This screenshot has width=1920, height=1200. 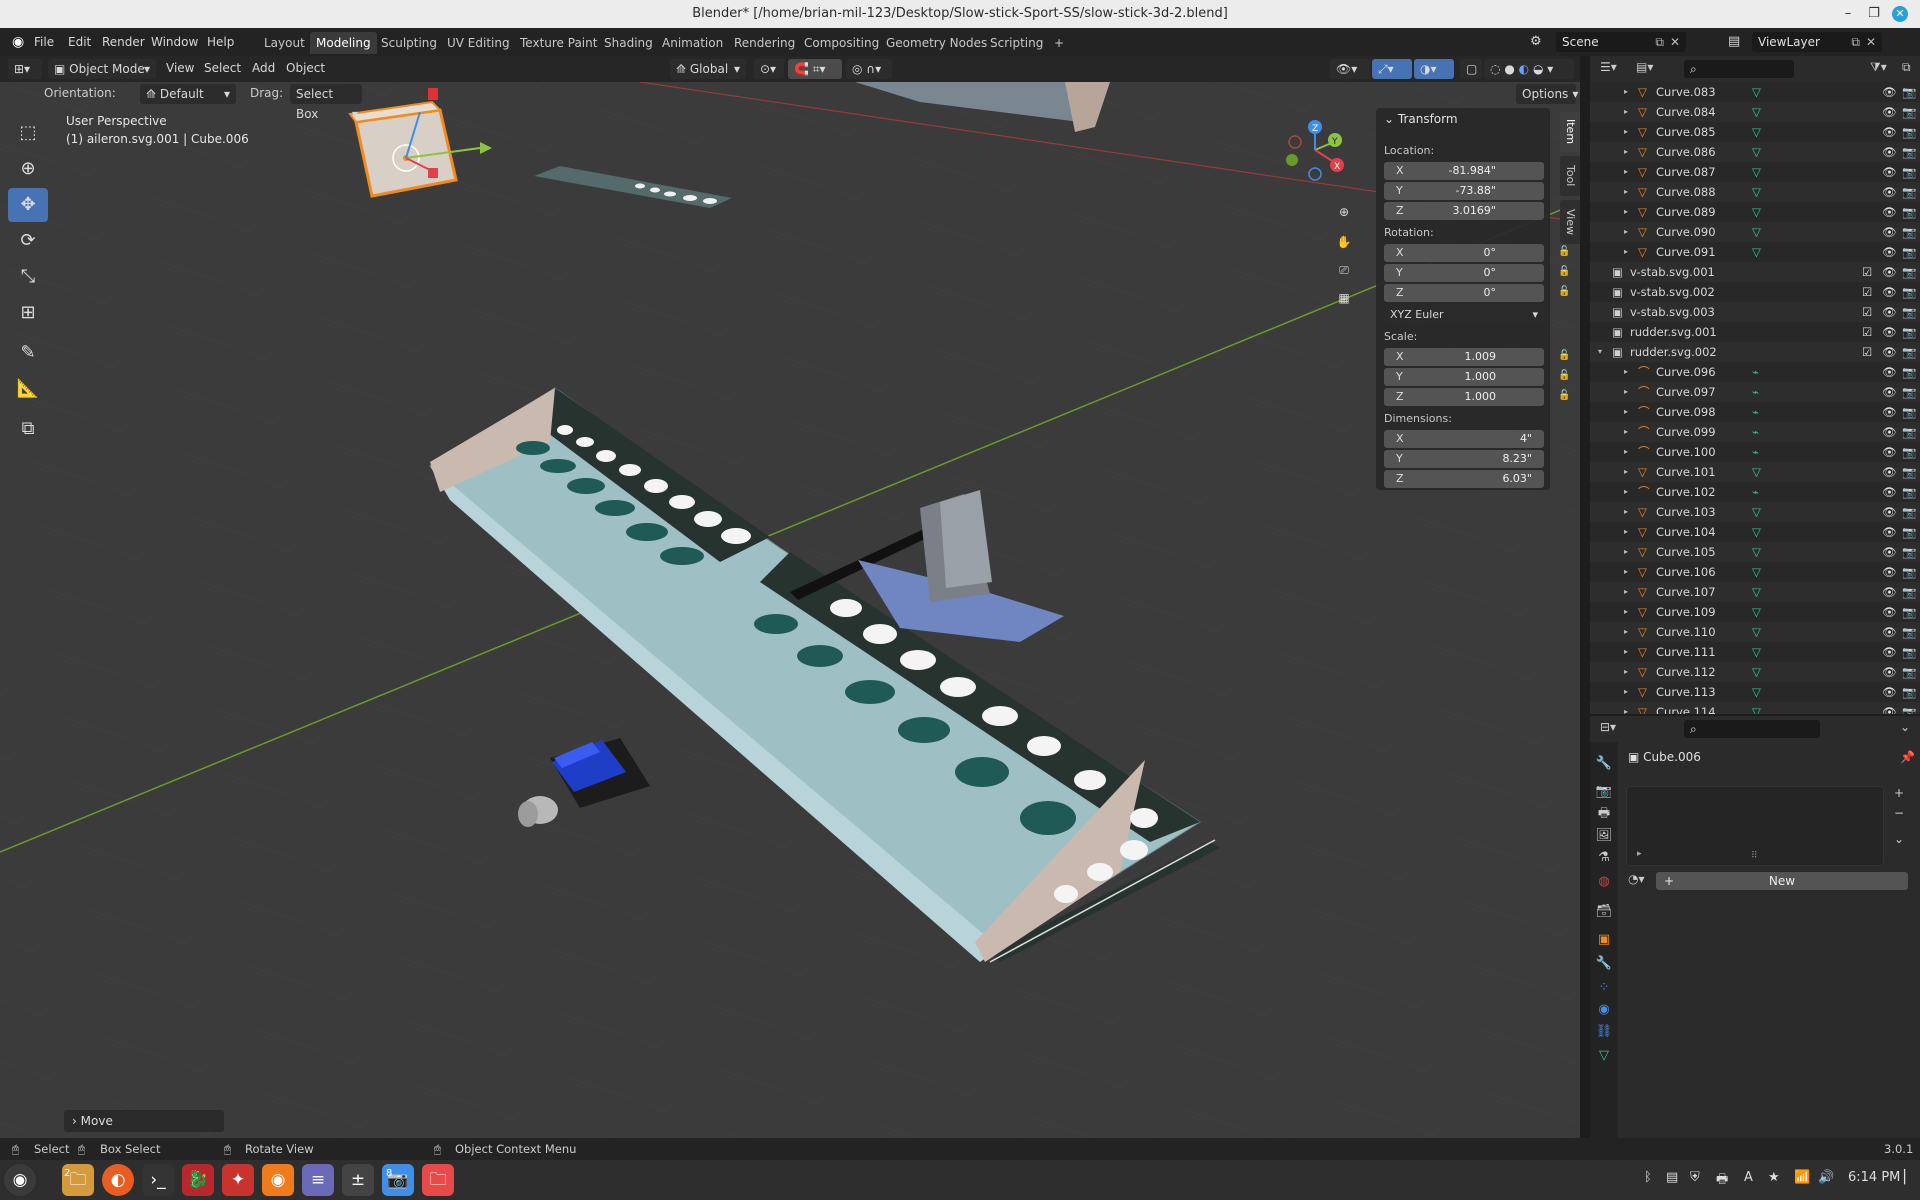 What do you see at coordinates (1755, 572) in the screenshot?
I see `outliner-row: ▸ ▽ Curve.106 ▽ 👁 📷` at bounding box center [1755, 572].